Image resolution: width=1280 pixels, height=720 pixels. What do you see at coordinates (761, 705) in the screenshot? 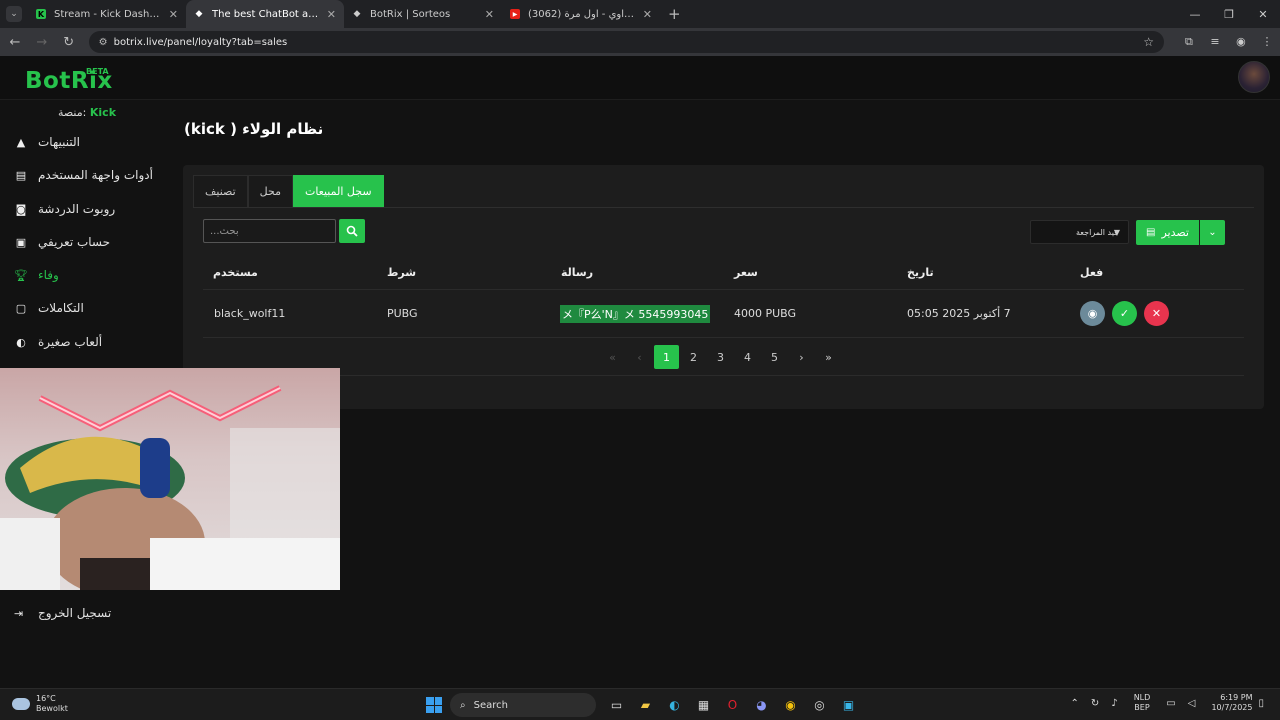
I see `discord-icon: ◕` at bounding box center [761, 705].